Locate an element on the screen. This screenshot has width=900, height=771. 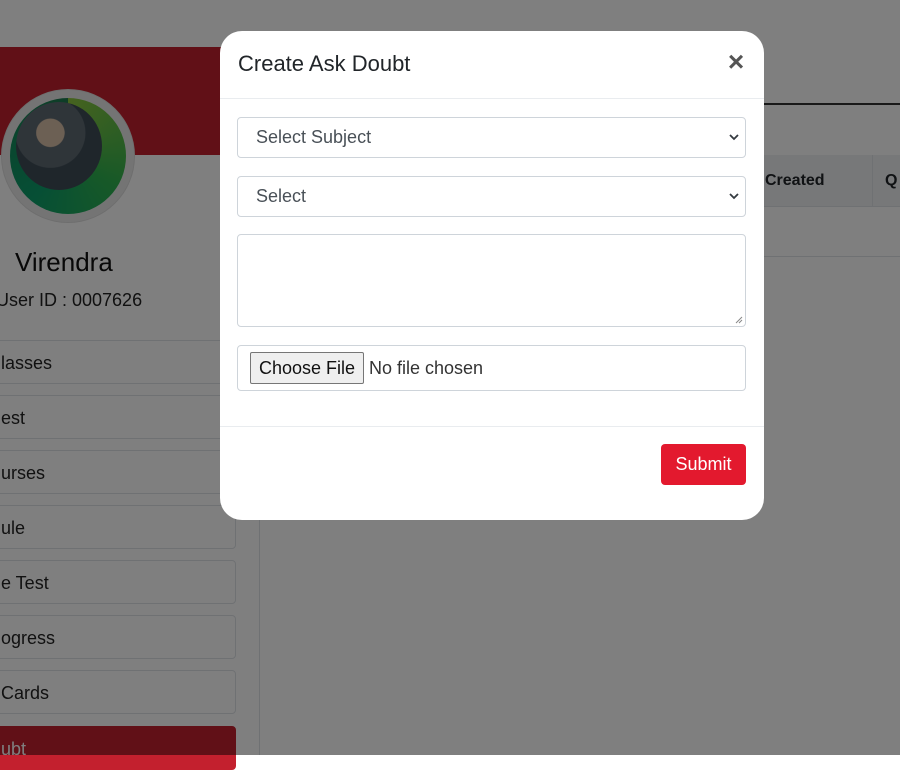
close-button: × is located at coordinates (736, 62).